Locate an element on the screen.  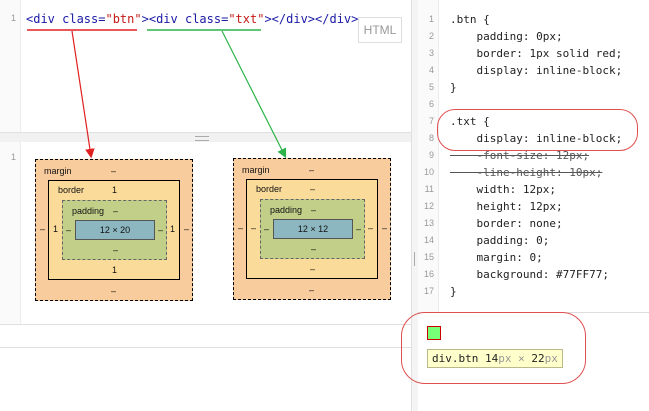
code-token: ></div></div> is located at coordinates (311, 19).